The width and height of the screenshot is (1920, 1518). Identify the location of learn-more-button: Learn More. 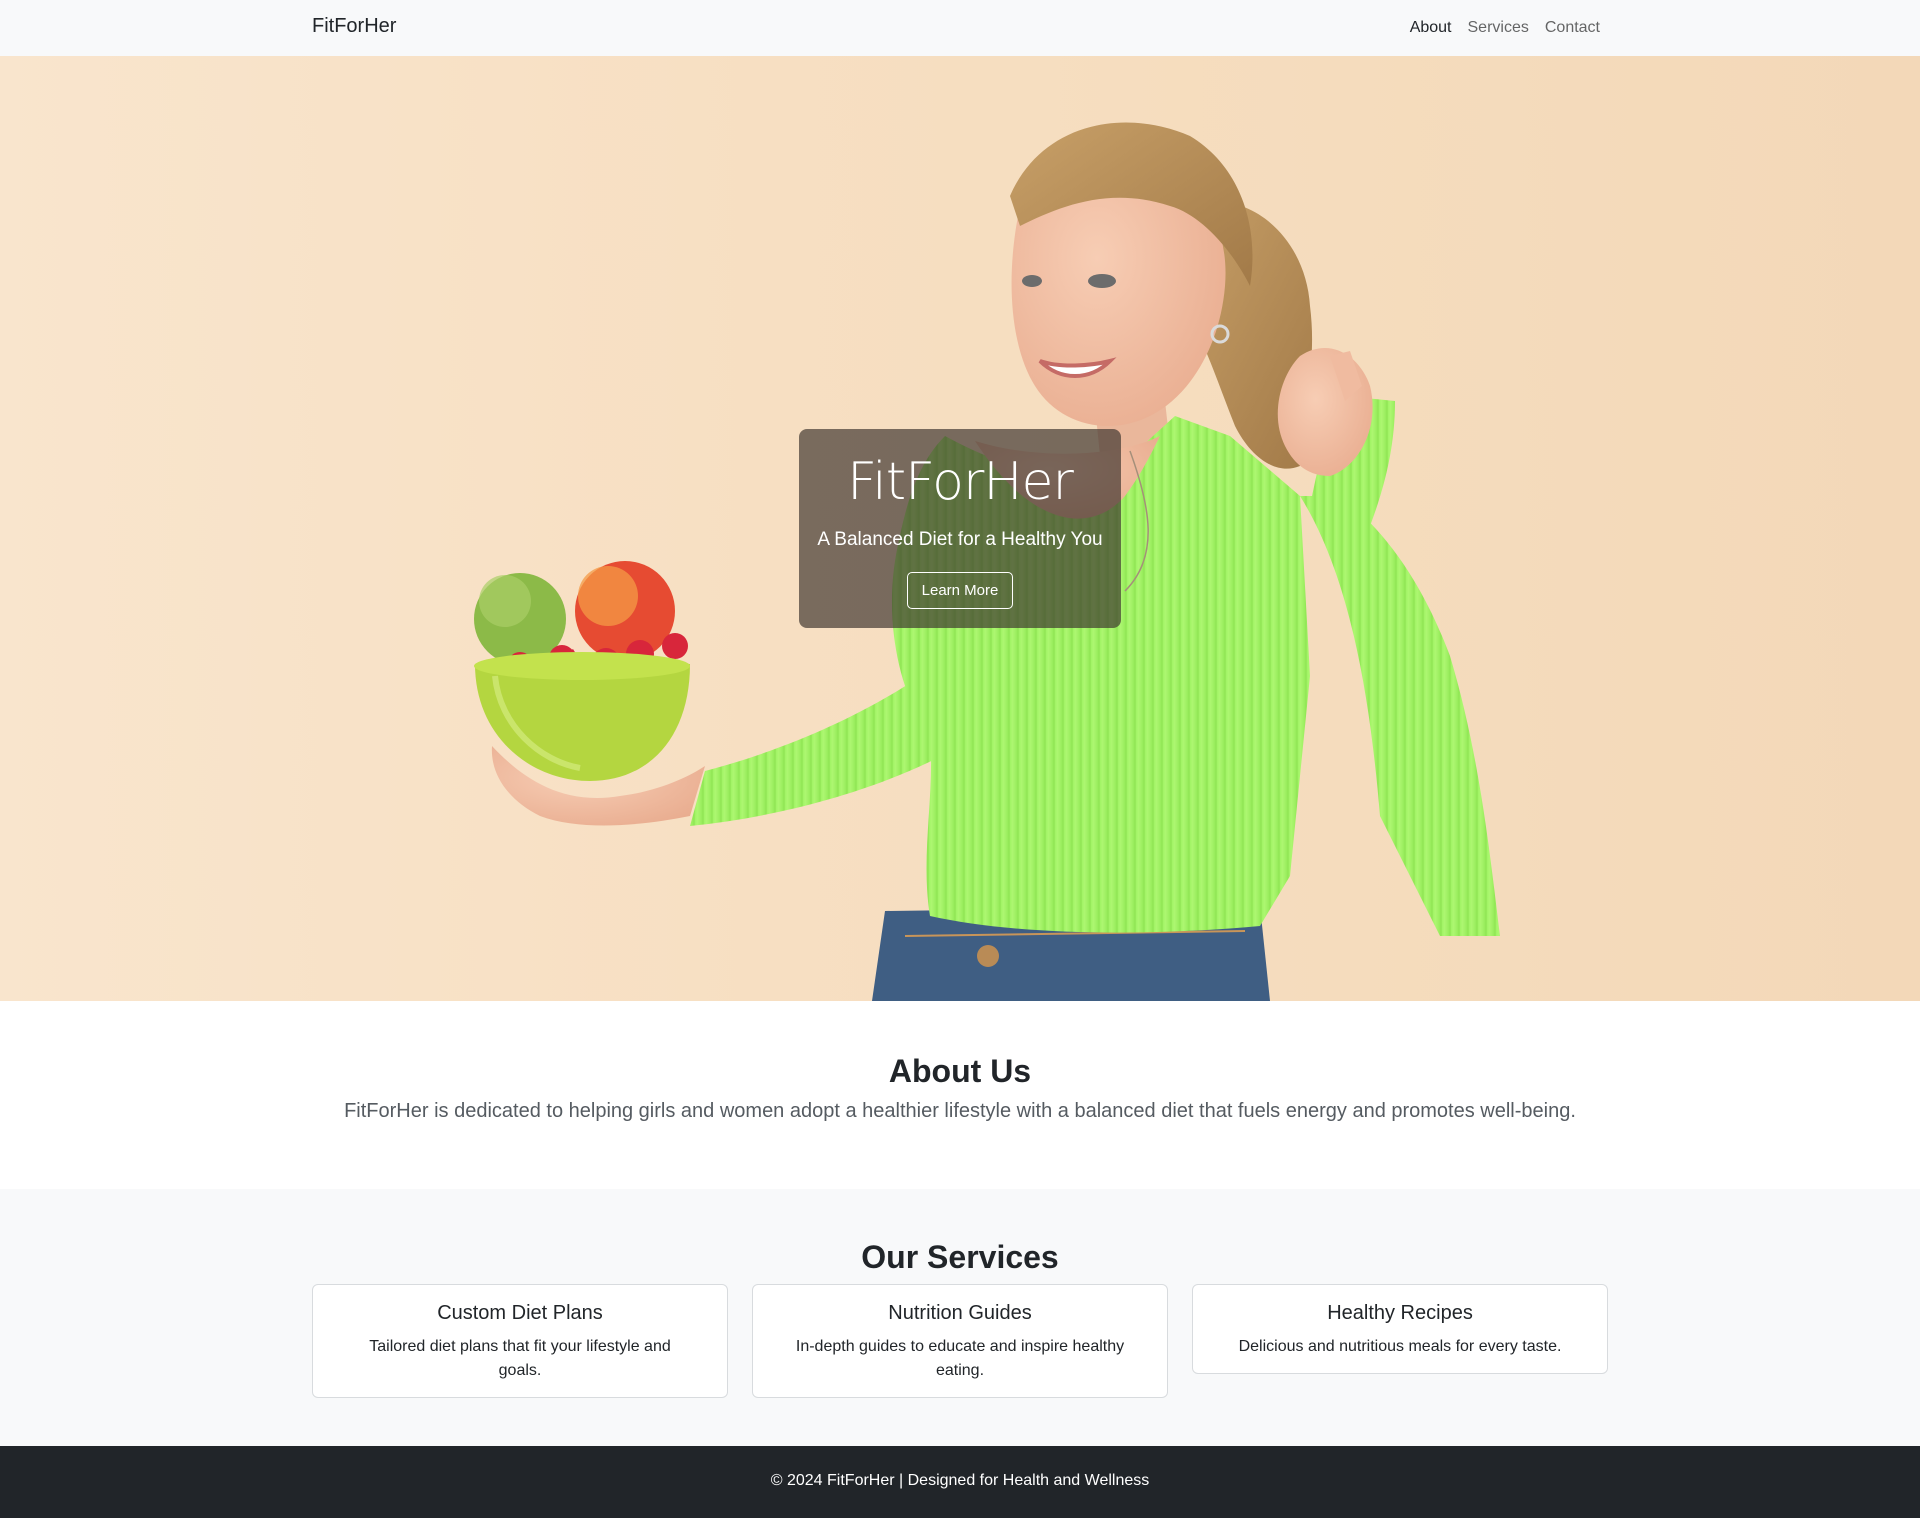
(960, 590).